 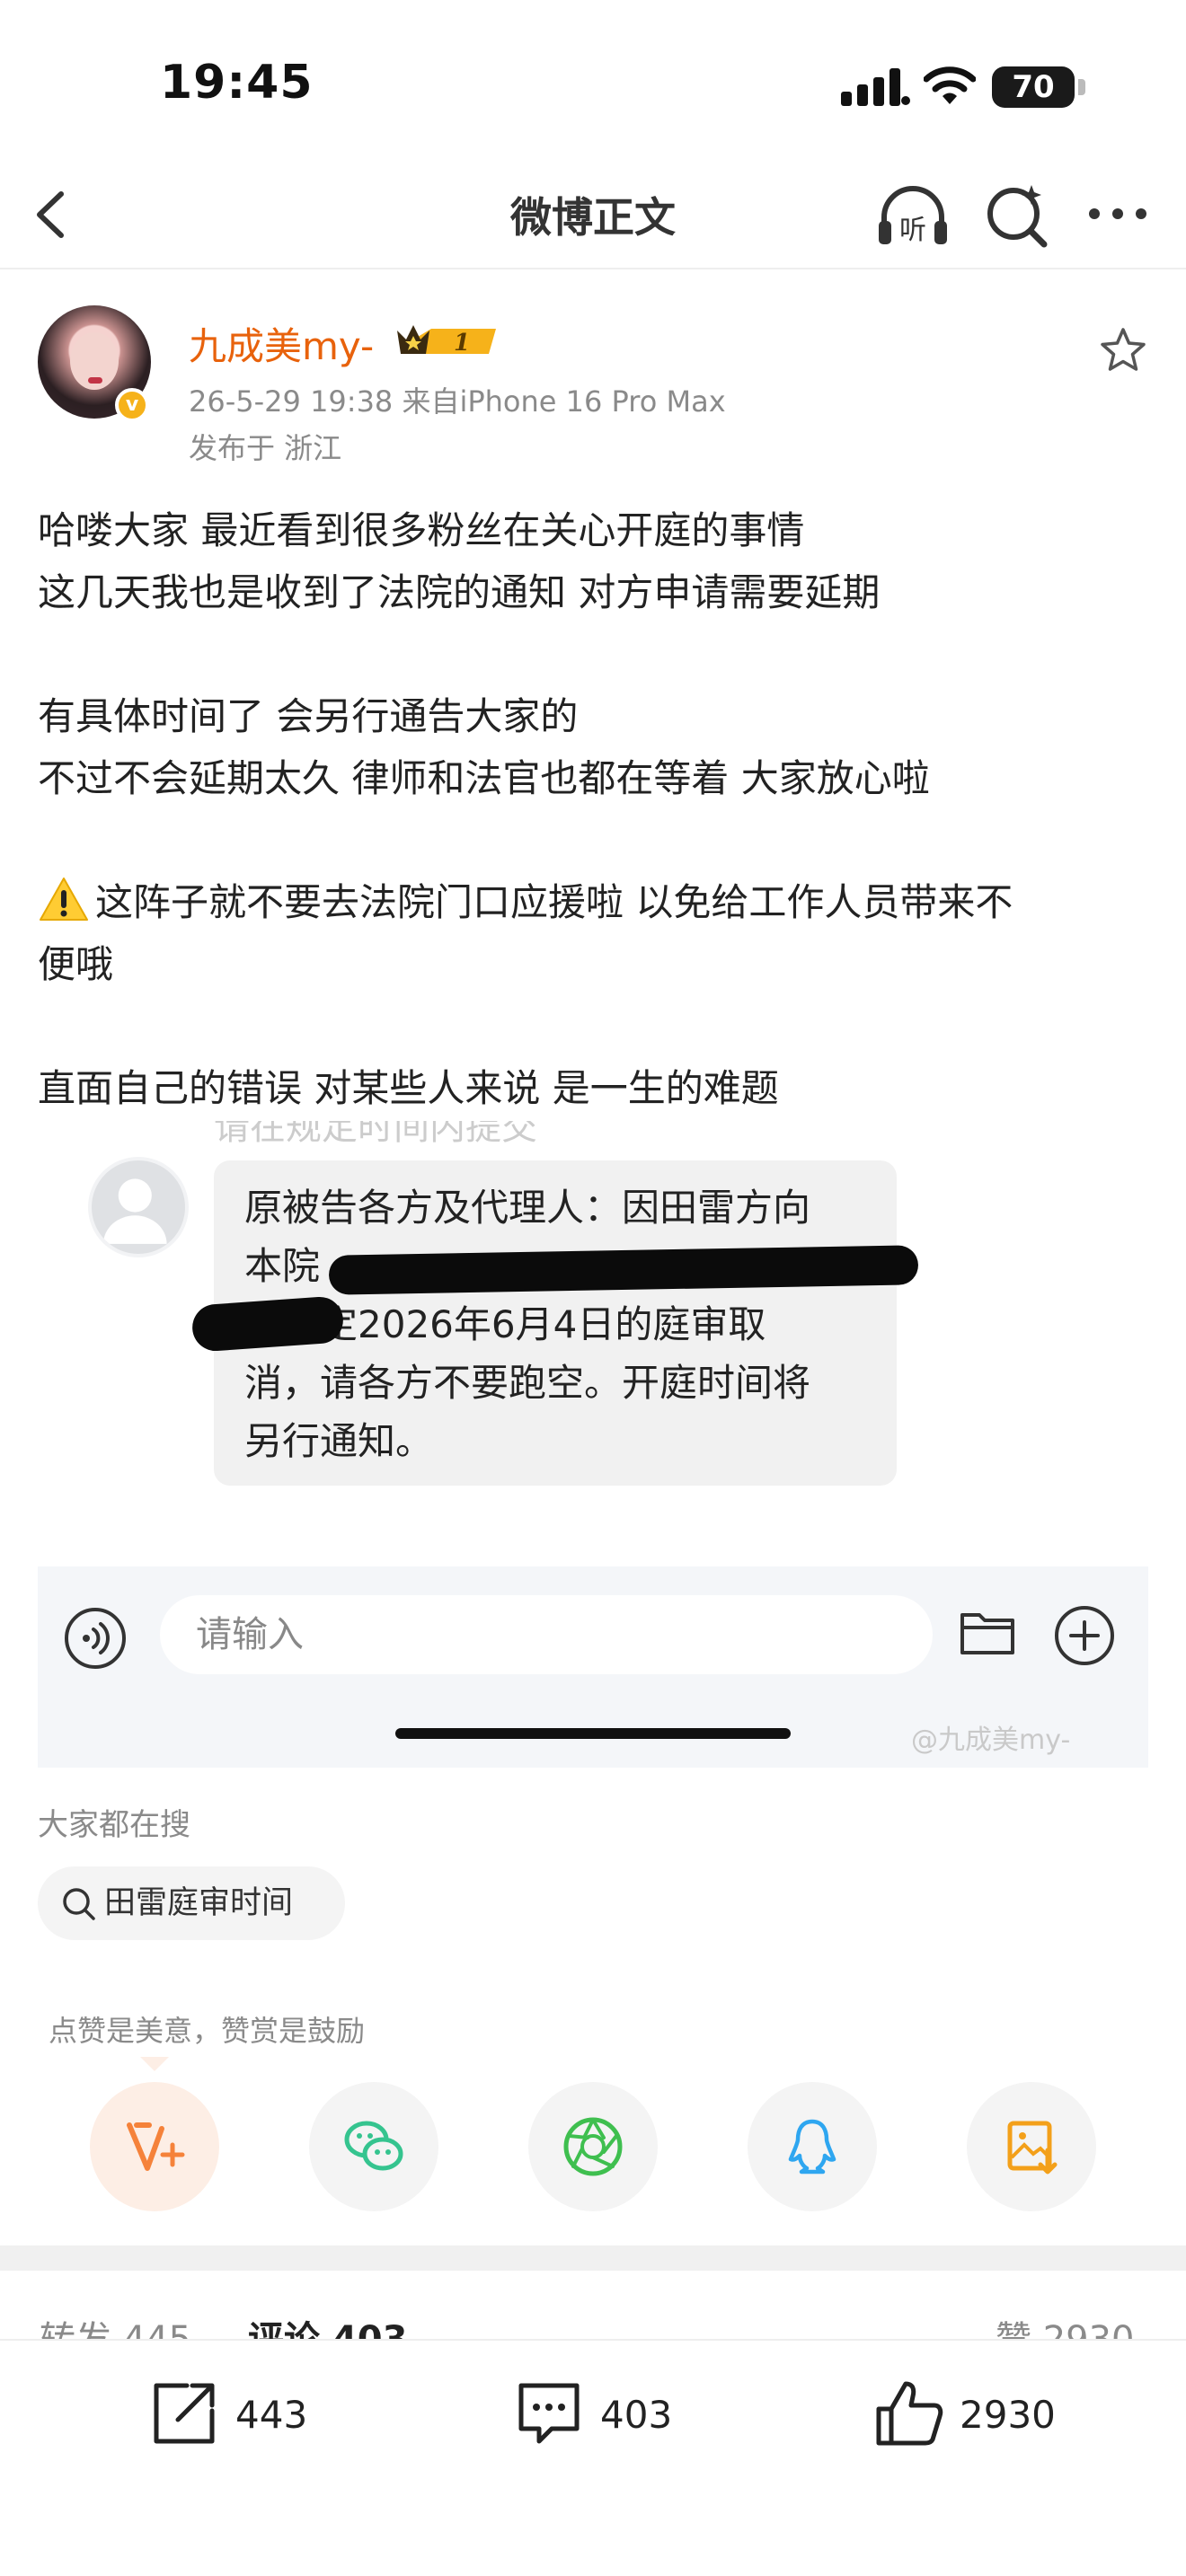 I want to click on verified-badge-icon: v, so click(x=132, y=405).